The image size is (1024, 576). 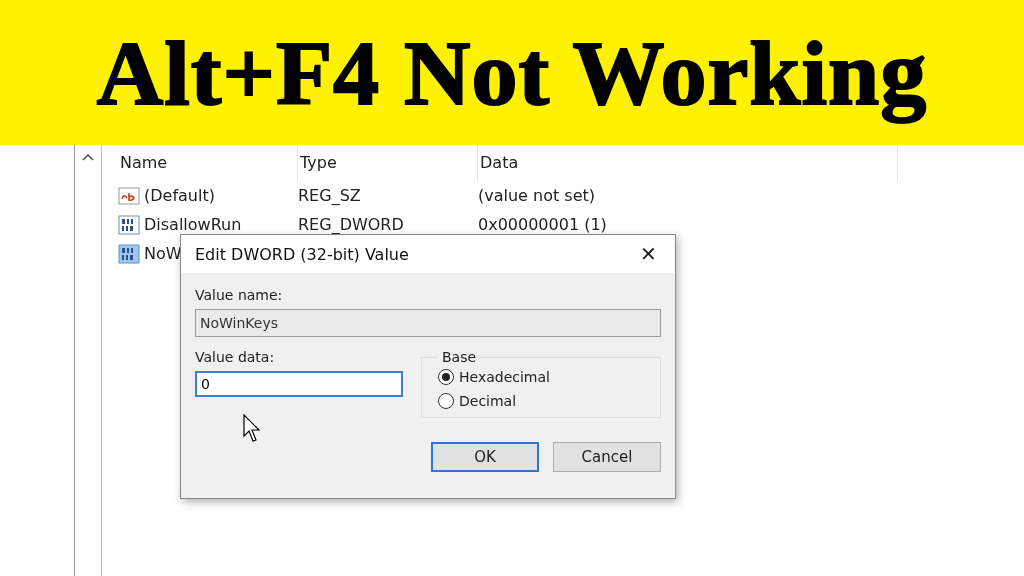 What do you see at coordinates (537, 195) in the screenshot?
I see `value-data: (value not set)` at bounding box center [537, 195].